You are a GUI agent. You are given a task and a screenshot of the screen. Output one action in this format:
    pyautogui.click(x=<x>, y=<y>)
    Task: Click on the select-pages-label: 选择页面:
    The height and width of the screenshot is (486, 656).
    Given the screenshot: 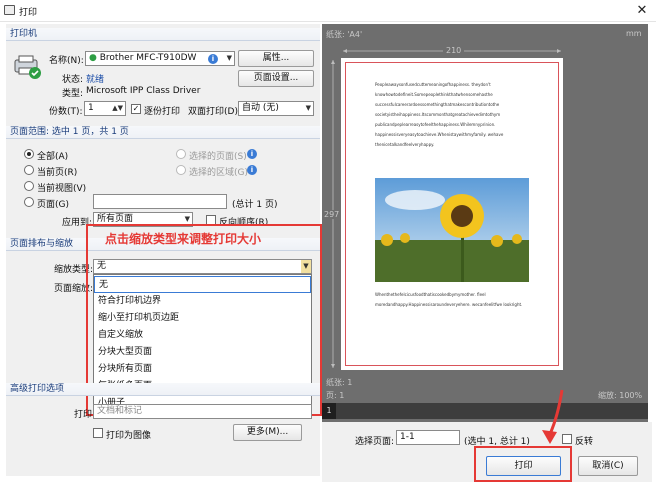 What is the action you would take?
    pyautogui.click(x=375, y=442)
    